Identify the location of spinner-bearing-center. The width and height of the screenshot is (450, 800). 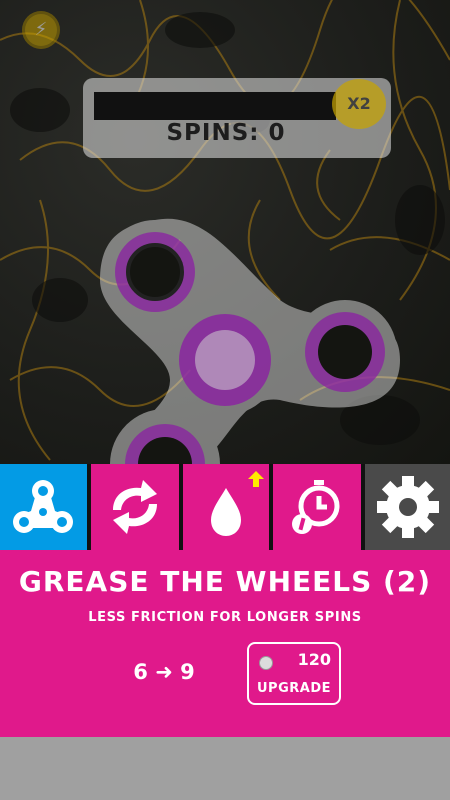
(225, 360).